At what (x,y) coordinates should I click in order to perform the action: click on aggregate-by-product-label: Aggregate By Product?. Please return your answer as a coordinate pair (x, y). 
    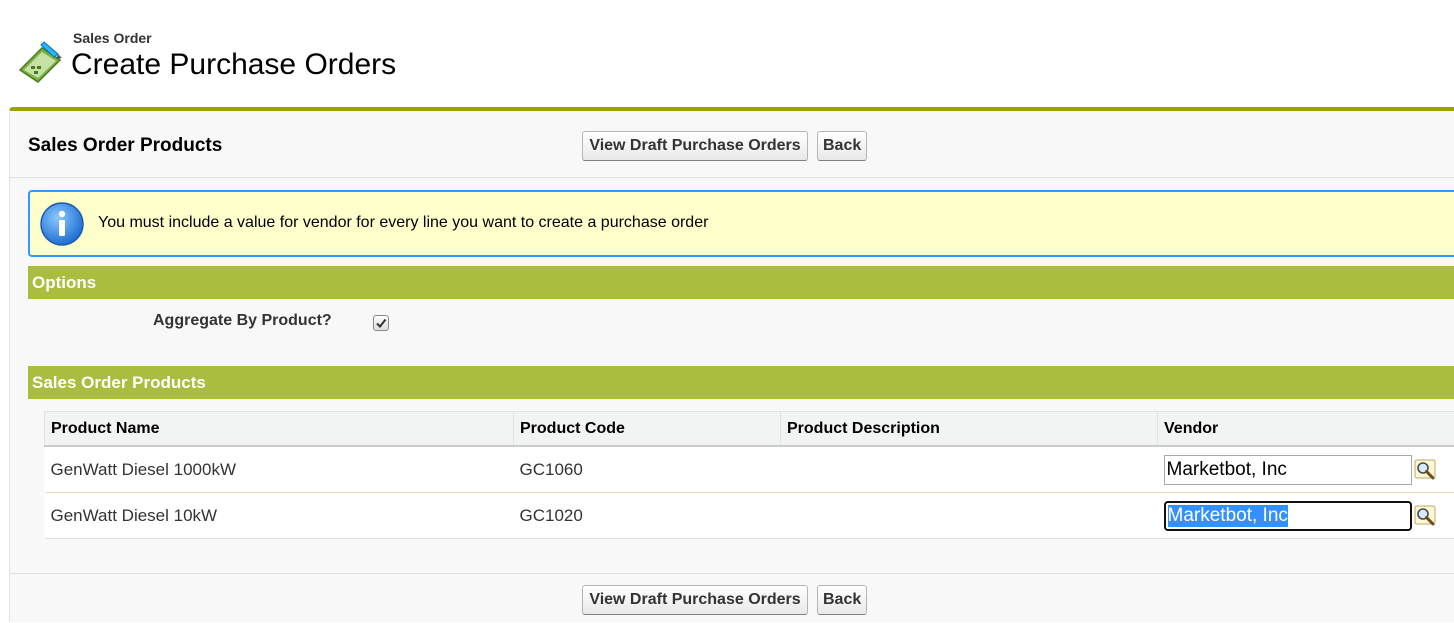
    Looking at the image, I should click on (242, 321).